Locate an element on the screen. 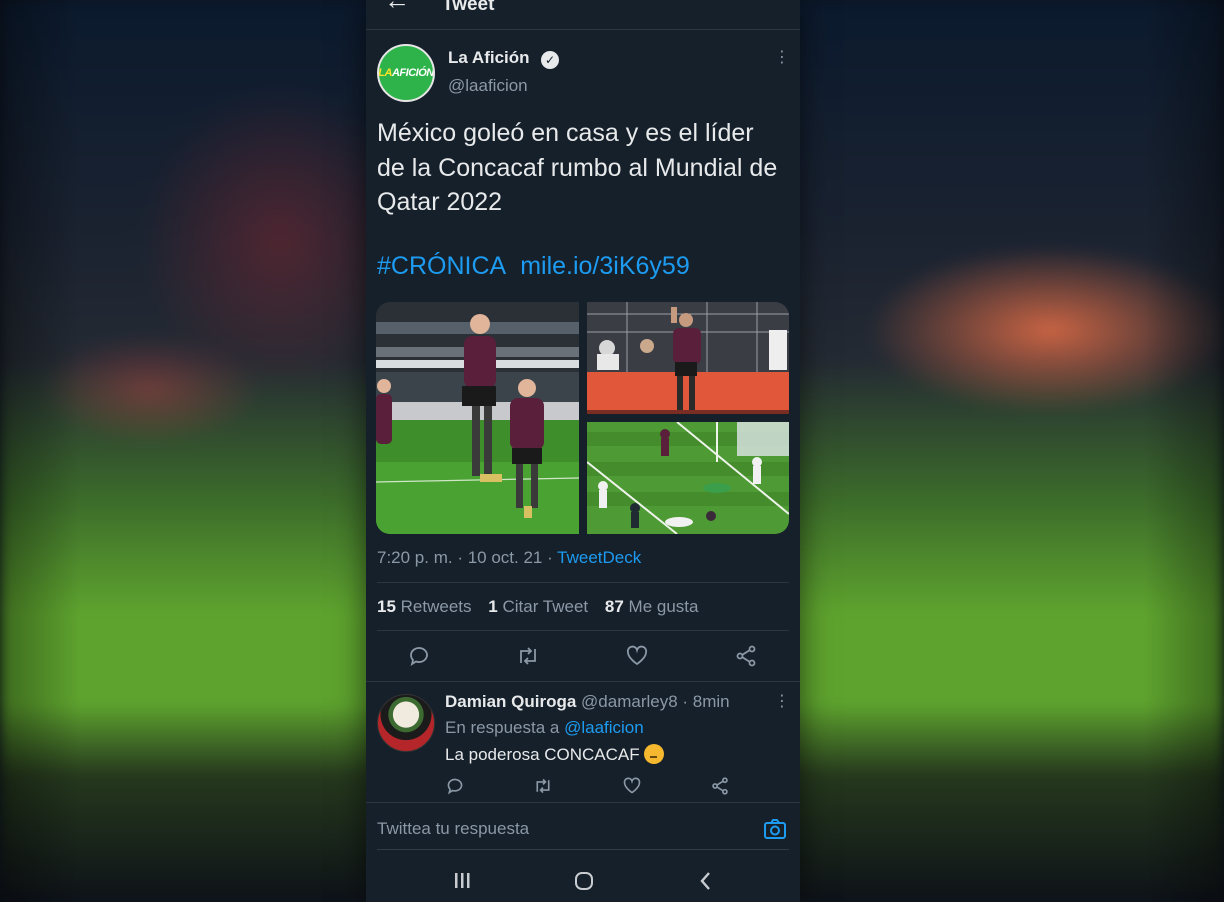 The image size is (1224, 902). reply-reply-icon is located at coordinates (455, 786).